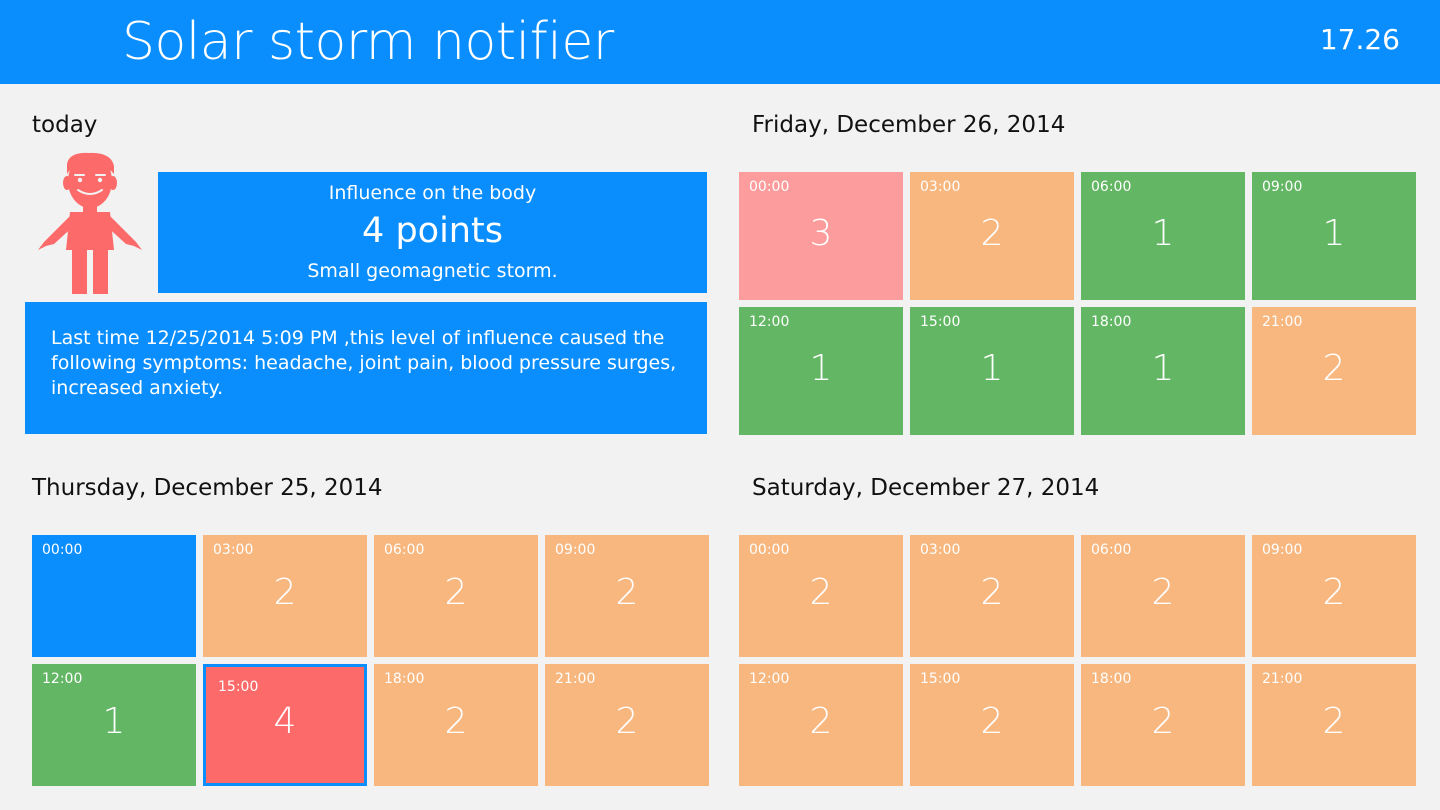 The height and width of the screenshot is (810, 1440). I want to click on app-header: Solar storm notifier 17.26, so click(720, 42).